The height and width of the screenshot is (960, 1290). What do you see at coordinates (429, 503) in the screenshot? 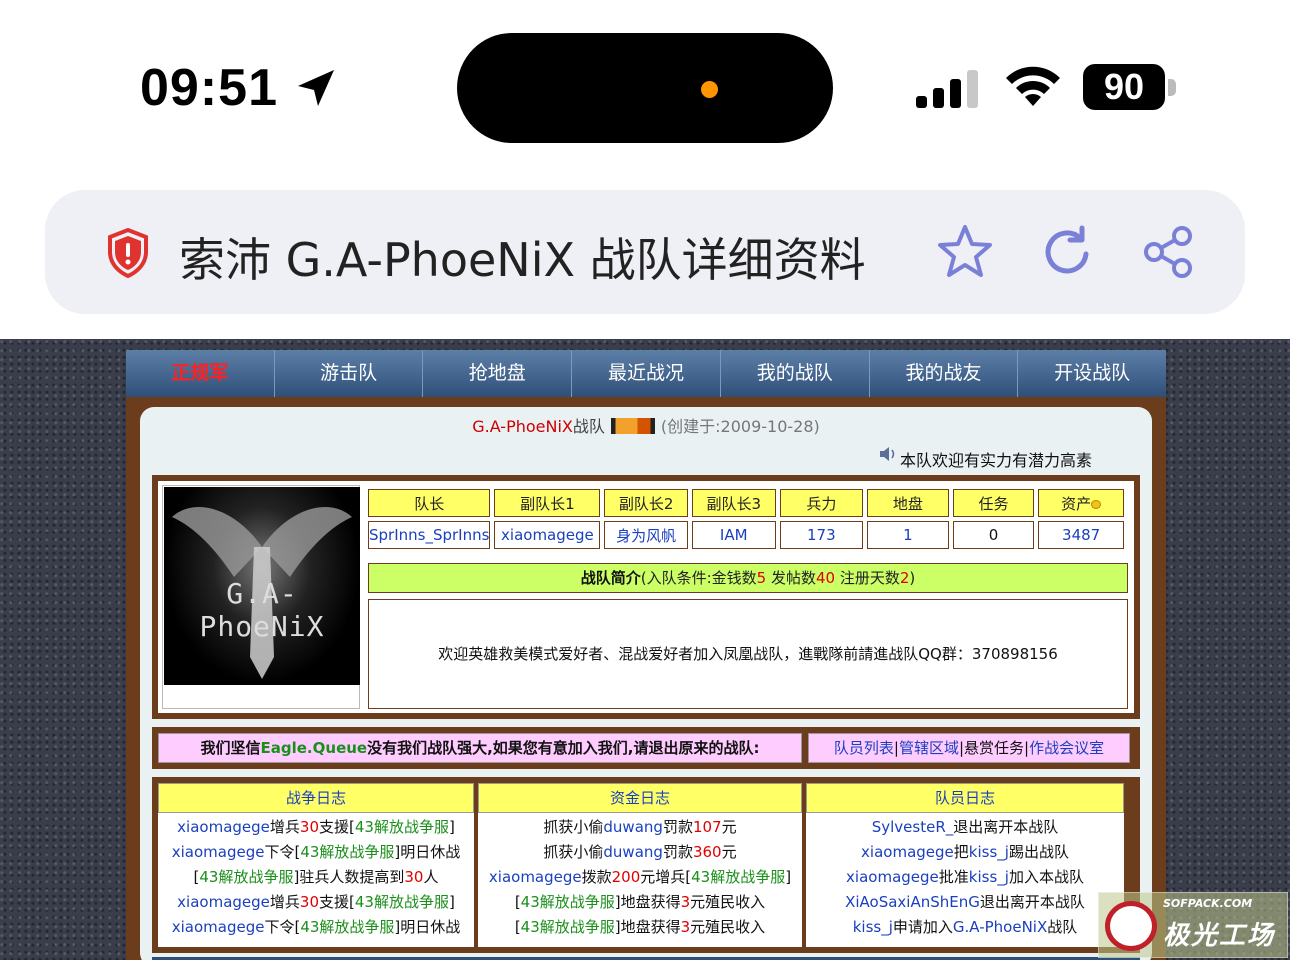
I see `stats-header-cell: 队长` at bounding box center [429, 503].